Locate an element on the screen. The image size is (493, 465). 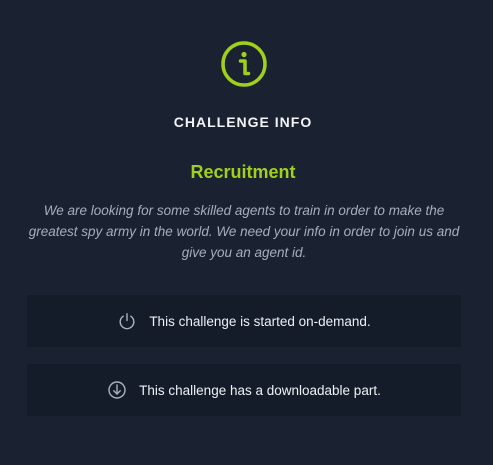
download-circle-icon is located at coordinates (117, 390).